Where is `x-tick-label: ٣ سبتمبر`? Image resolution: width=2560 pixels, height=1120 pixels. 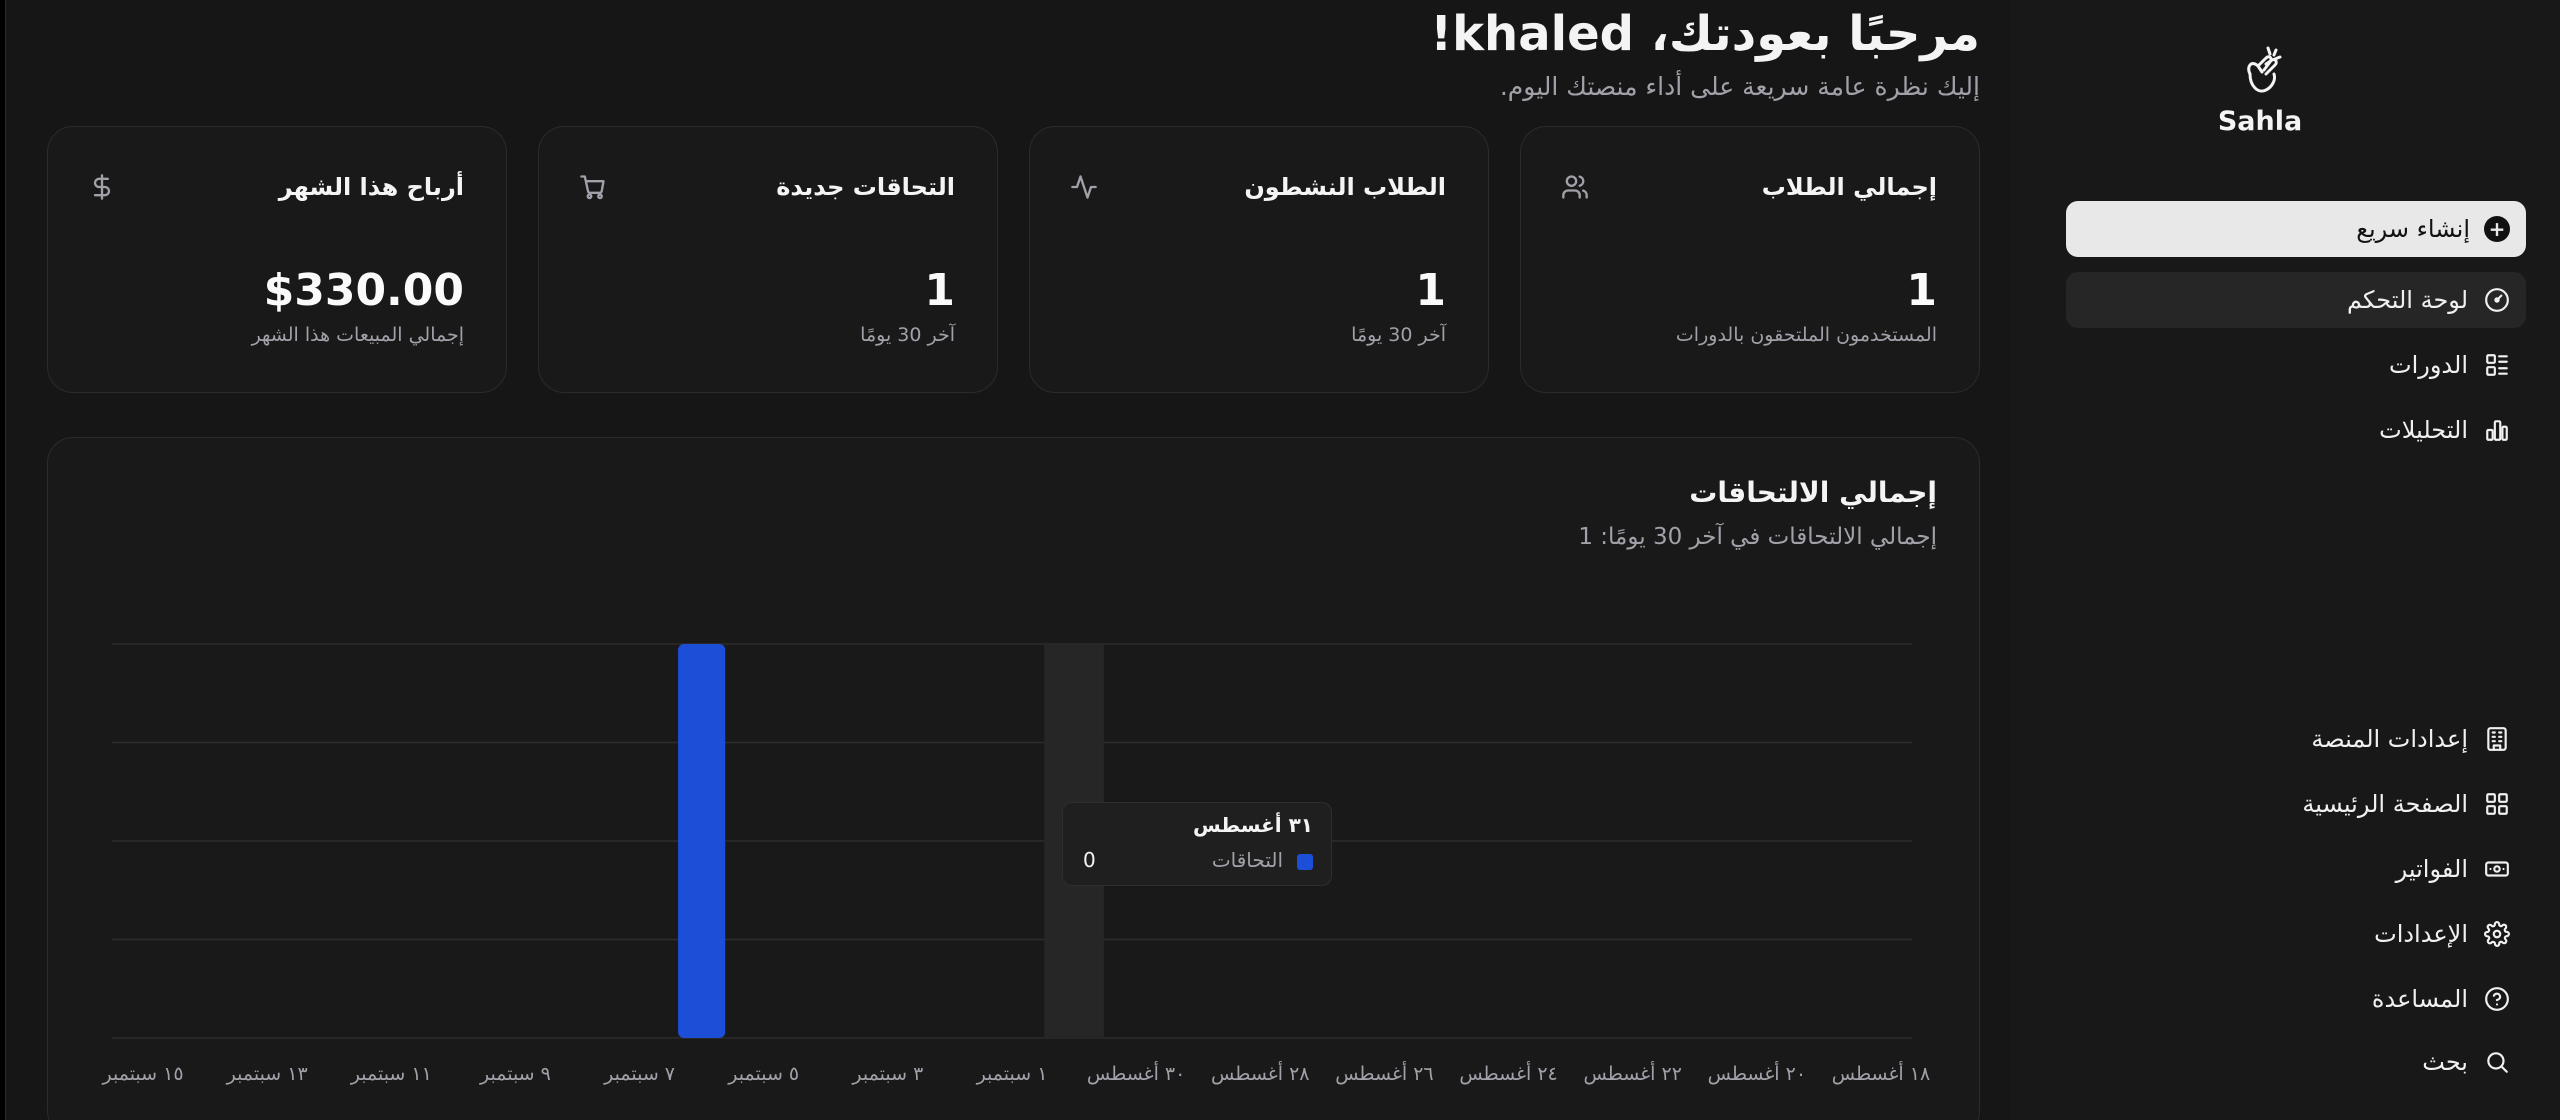 x-tick-label: ٣ سبتمبر is located at coordinates (887, 1074).